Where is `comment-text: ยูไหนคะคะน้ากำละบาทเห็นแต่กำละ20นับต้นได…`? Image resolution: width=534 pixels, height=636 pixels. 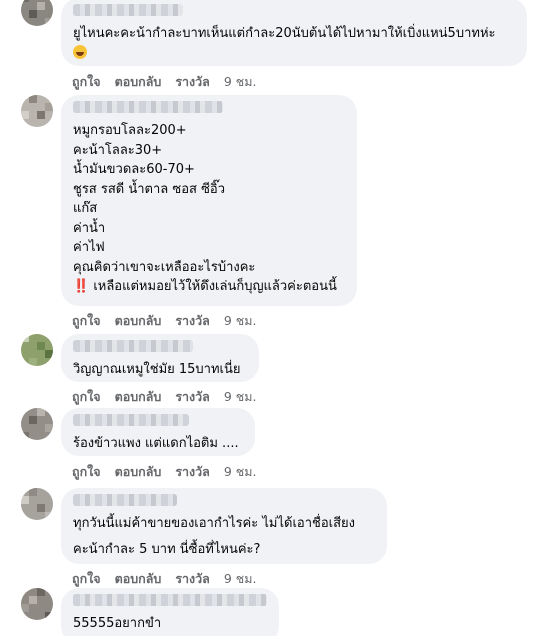
comment-text: ยูไหนคะคะน้ากำละบาทเห็นแต่กำละ20นับต้นได… is located at coordinates (284, 33).